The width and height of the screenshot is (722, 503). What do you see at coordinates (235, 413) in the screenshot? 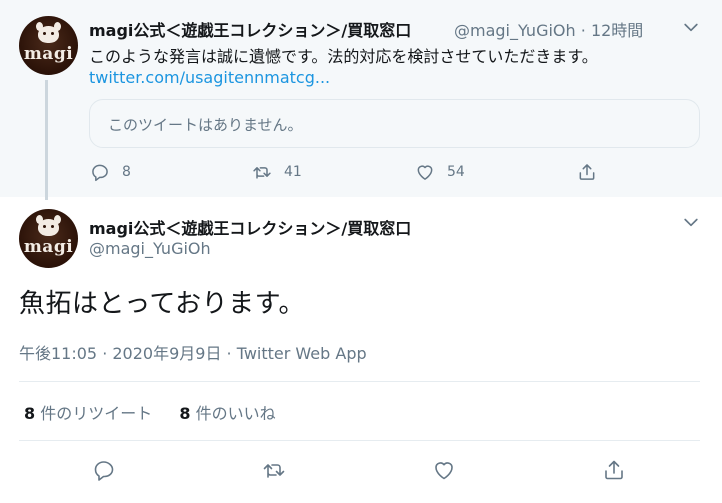
I see `like-stat-label: 件のいいね` at bounding box center [235, 413].